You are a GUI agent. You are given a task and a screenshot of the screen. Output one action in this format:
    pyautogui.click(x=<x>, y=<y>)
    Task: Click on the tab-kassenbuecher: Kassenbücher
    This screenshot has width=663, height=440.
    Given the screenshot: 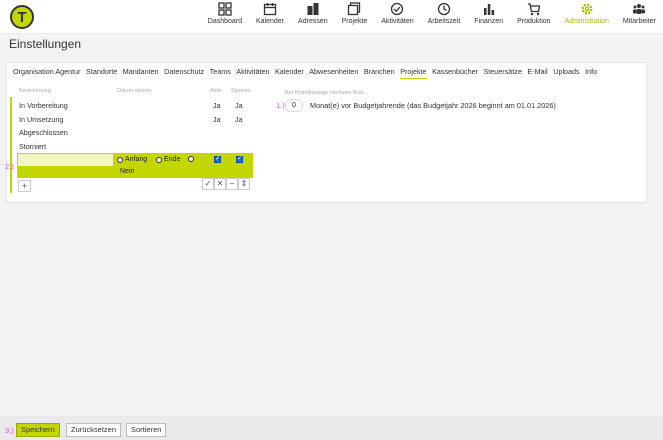 What is the action you would take?
    pyautogui.click(x=455, y=73)
    